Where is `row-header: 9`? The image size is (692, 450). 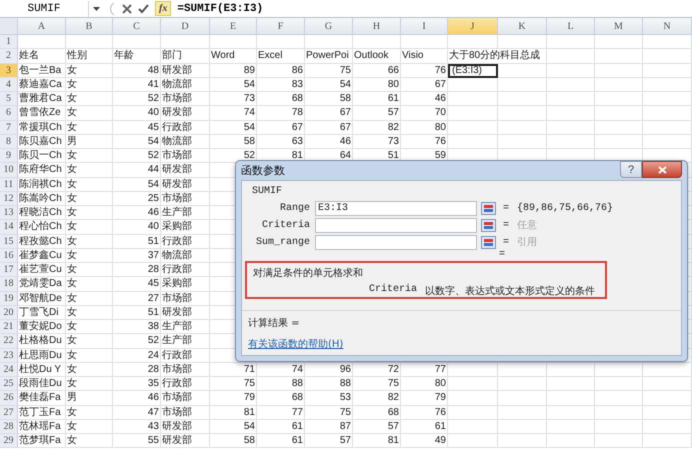 row-header: 9 is located at coordinates (9, 156).